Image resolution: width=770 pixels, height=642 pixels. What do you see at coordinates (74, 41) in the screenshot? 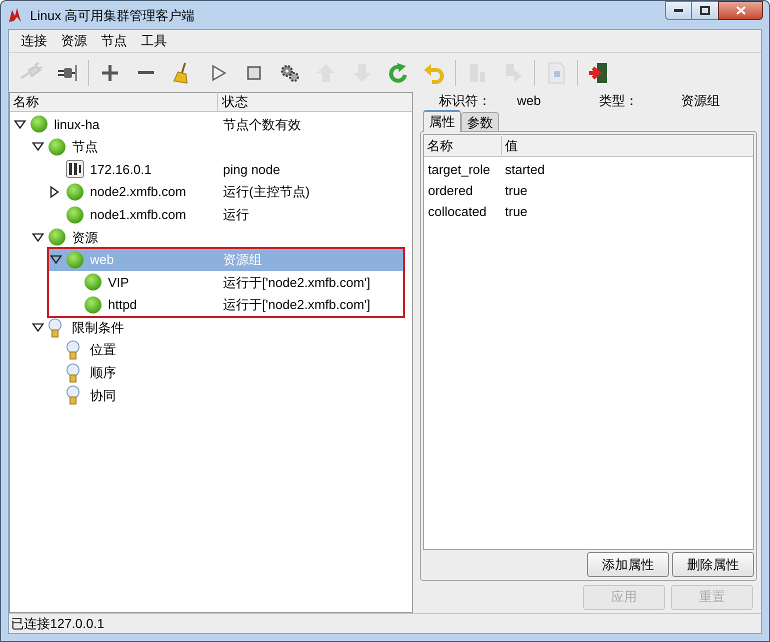
I see `menu-item: 资源` at bounding box center [74, 41].